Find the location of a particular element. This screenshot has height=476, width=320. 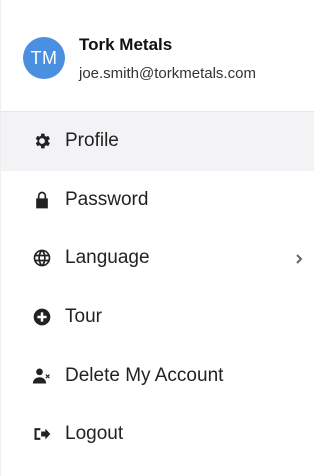

menu-item-language: Language is located at coordinates (157, 258).